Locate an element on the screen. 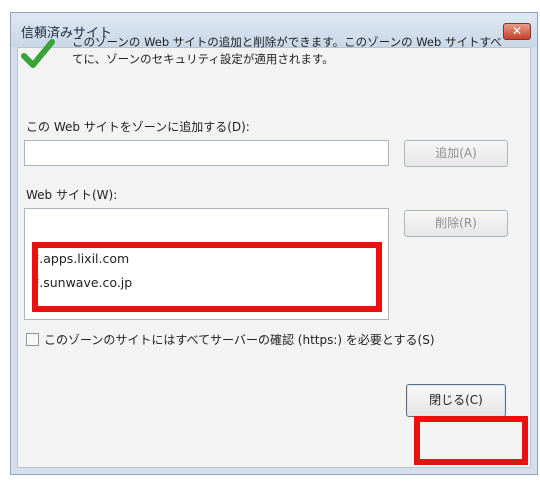  add-site-label: この Web サイトをゾーンに追加する(D): is located at coordinates (138, 127).